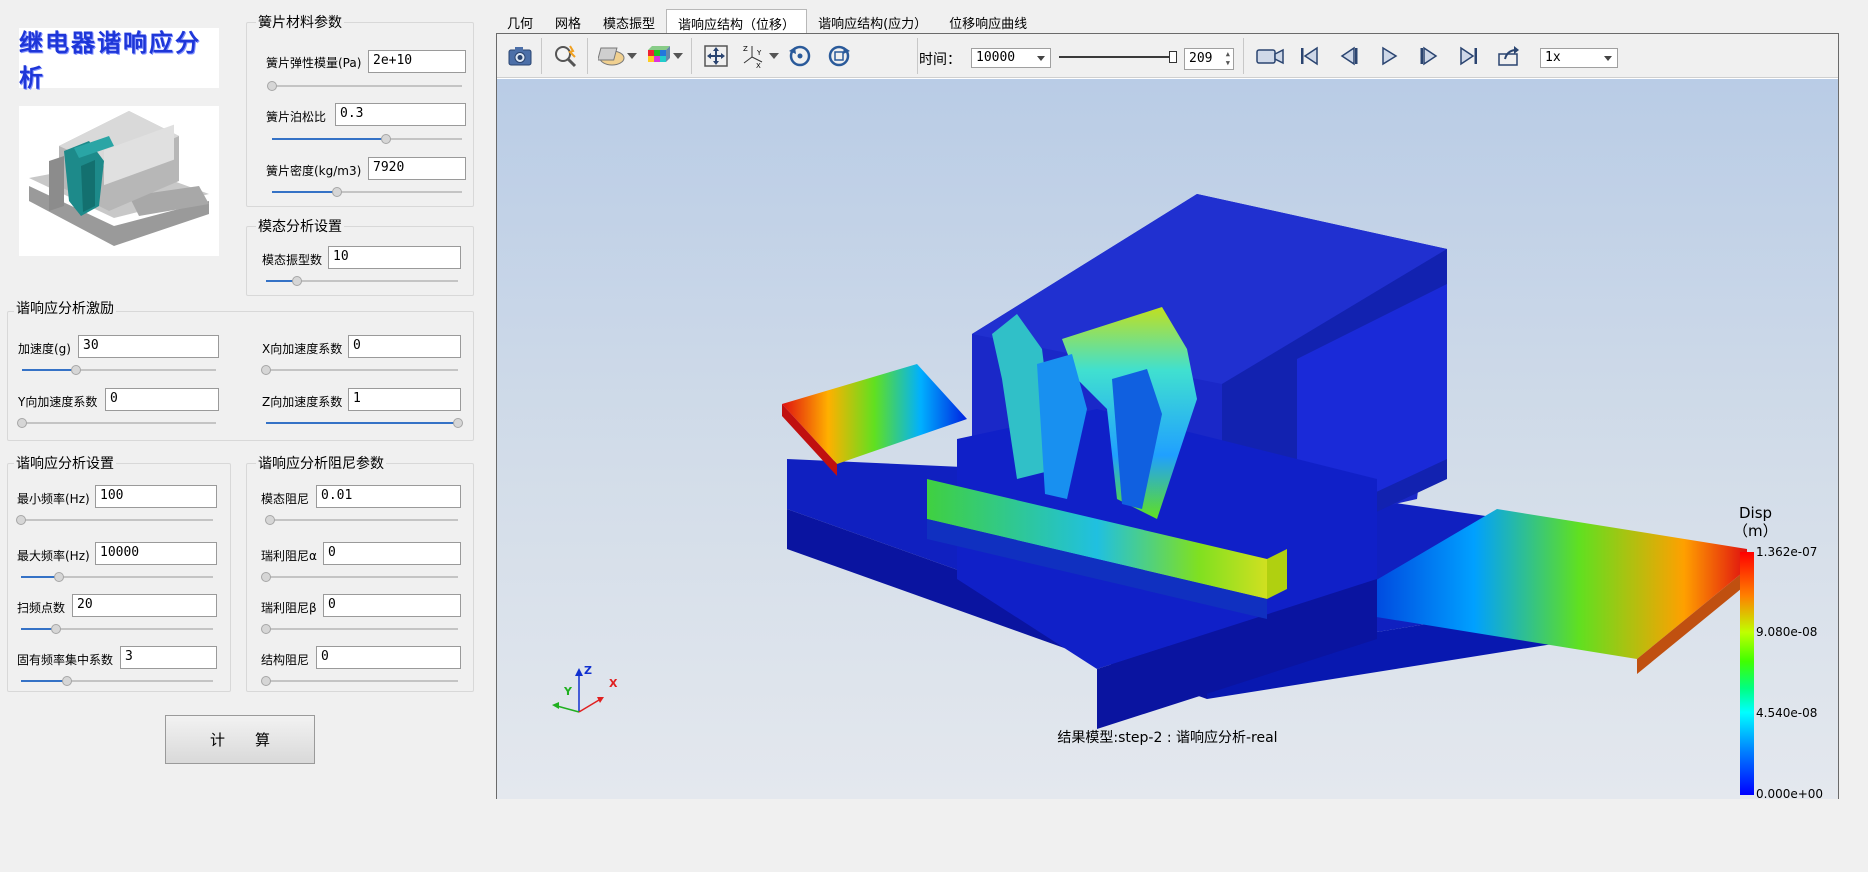 This screenshot has height=872, width=1868. Describe the element at coordinates (588, 670) in the screenshot. I see `axis-z-label: Z` at that location.